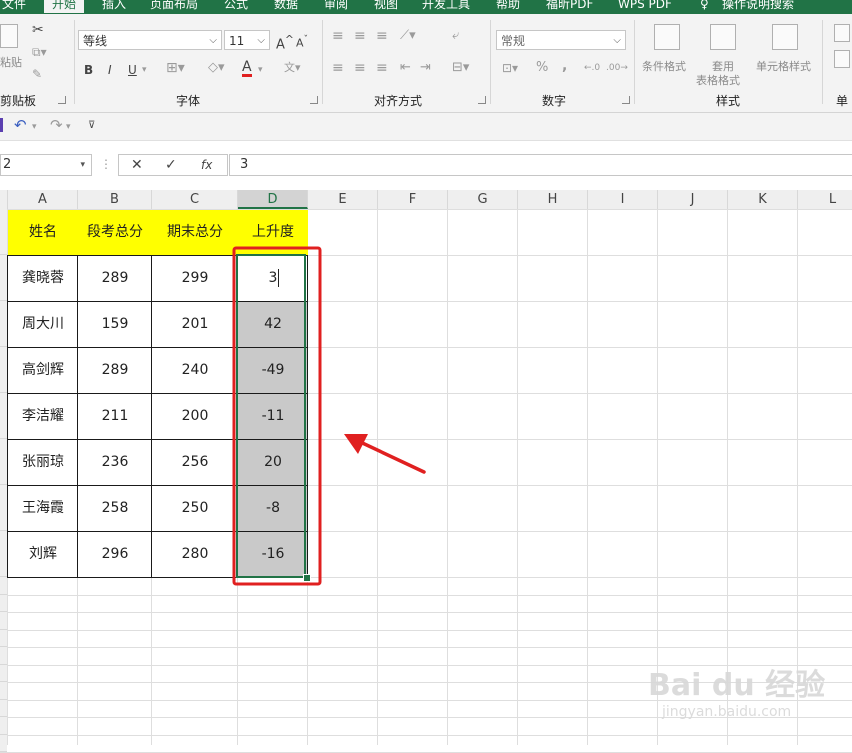  I want to click on highlight-box, so click(277, 416).